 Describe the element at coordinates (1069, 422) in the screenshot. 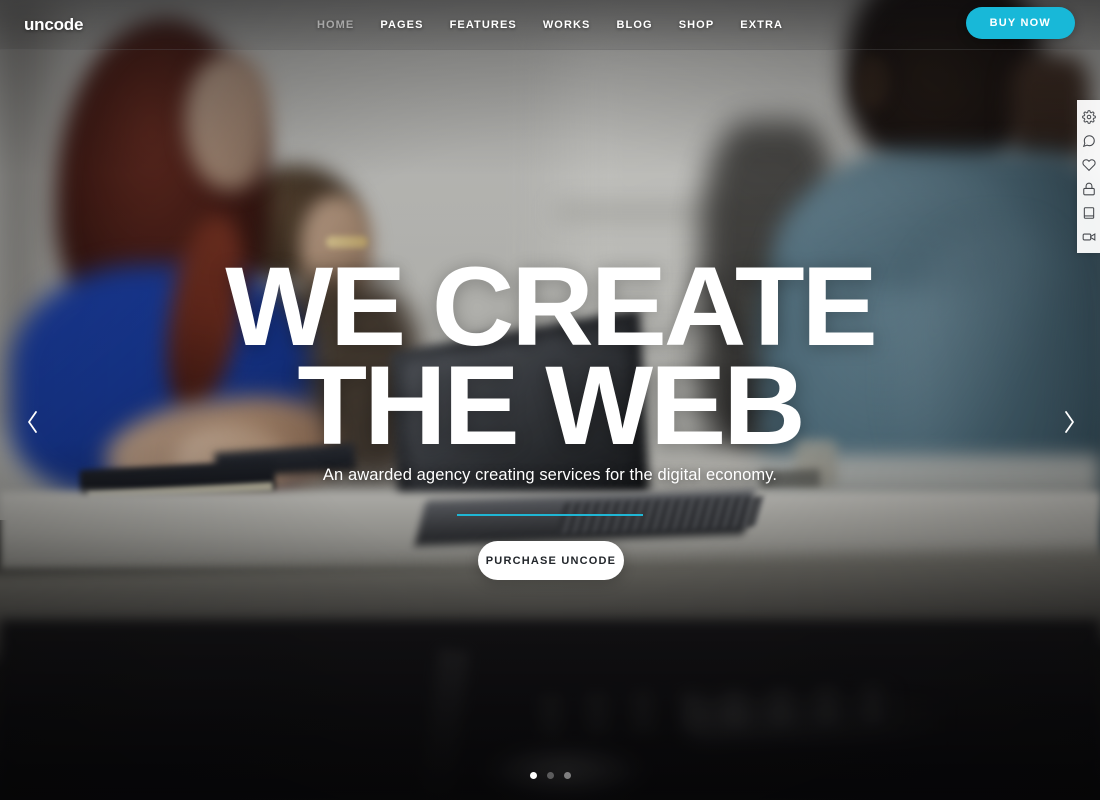

I see `slider-next-arrow` at that location.